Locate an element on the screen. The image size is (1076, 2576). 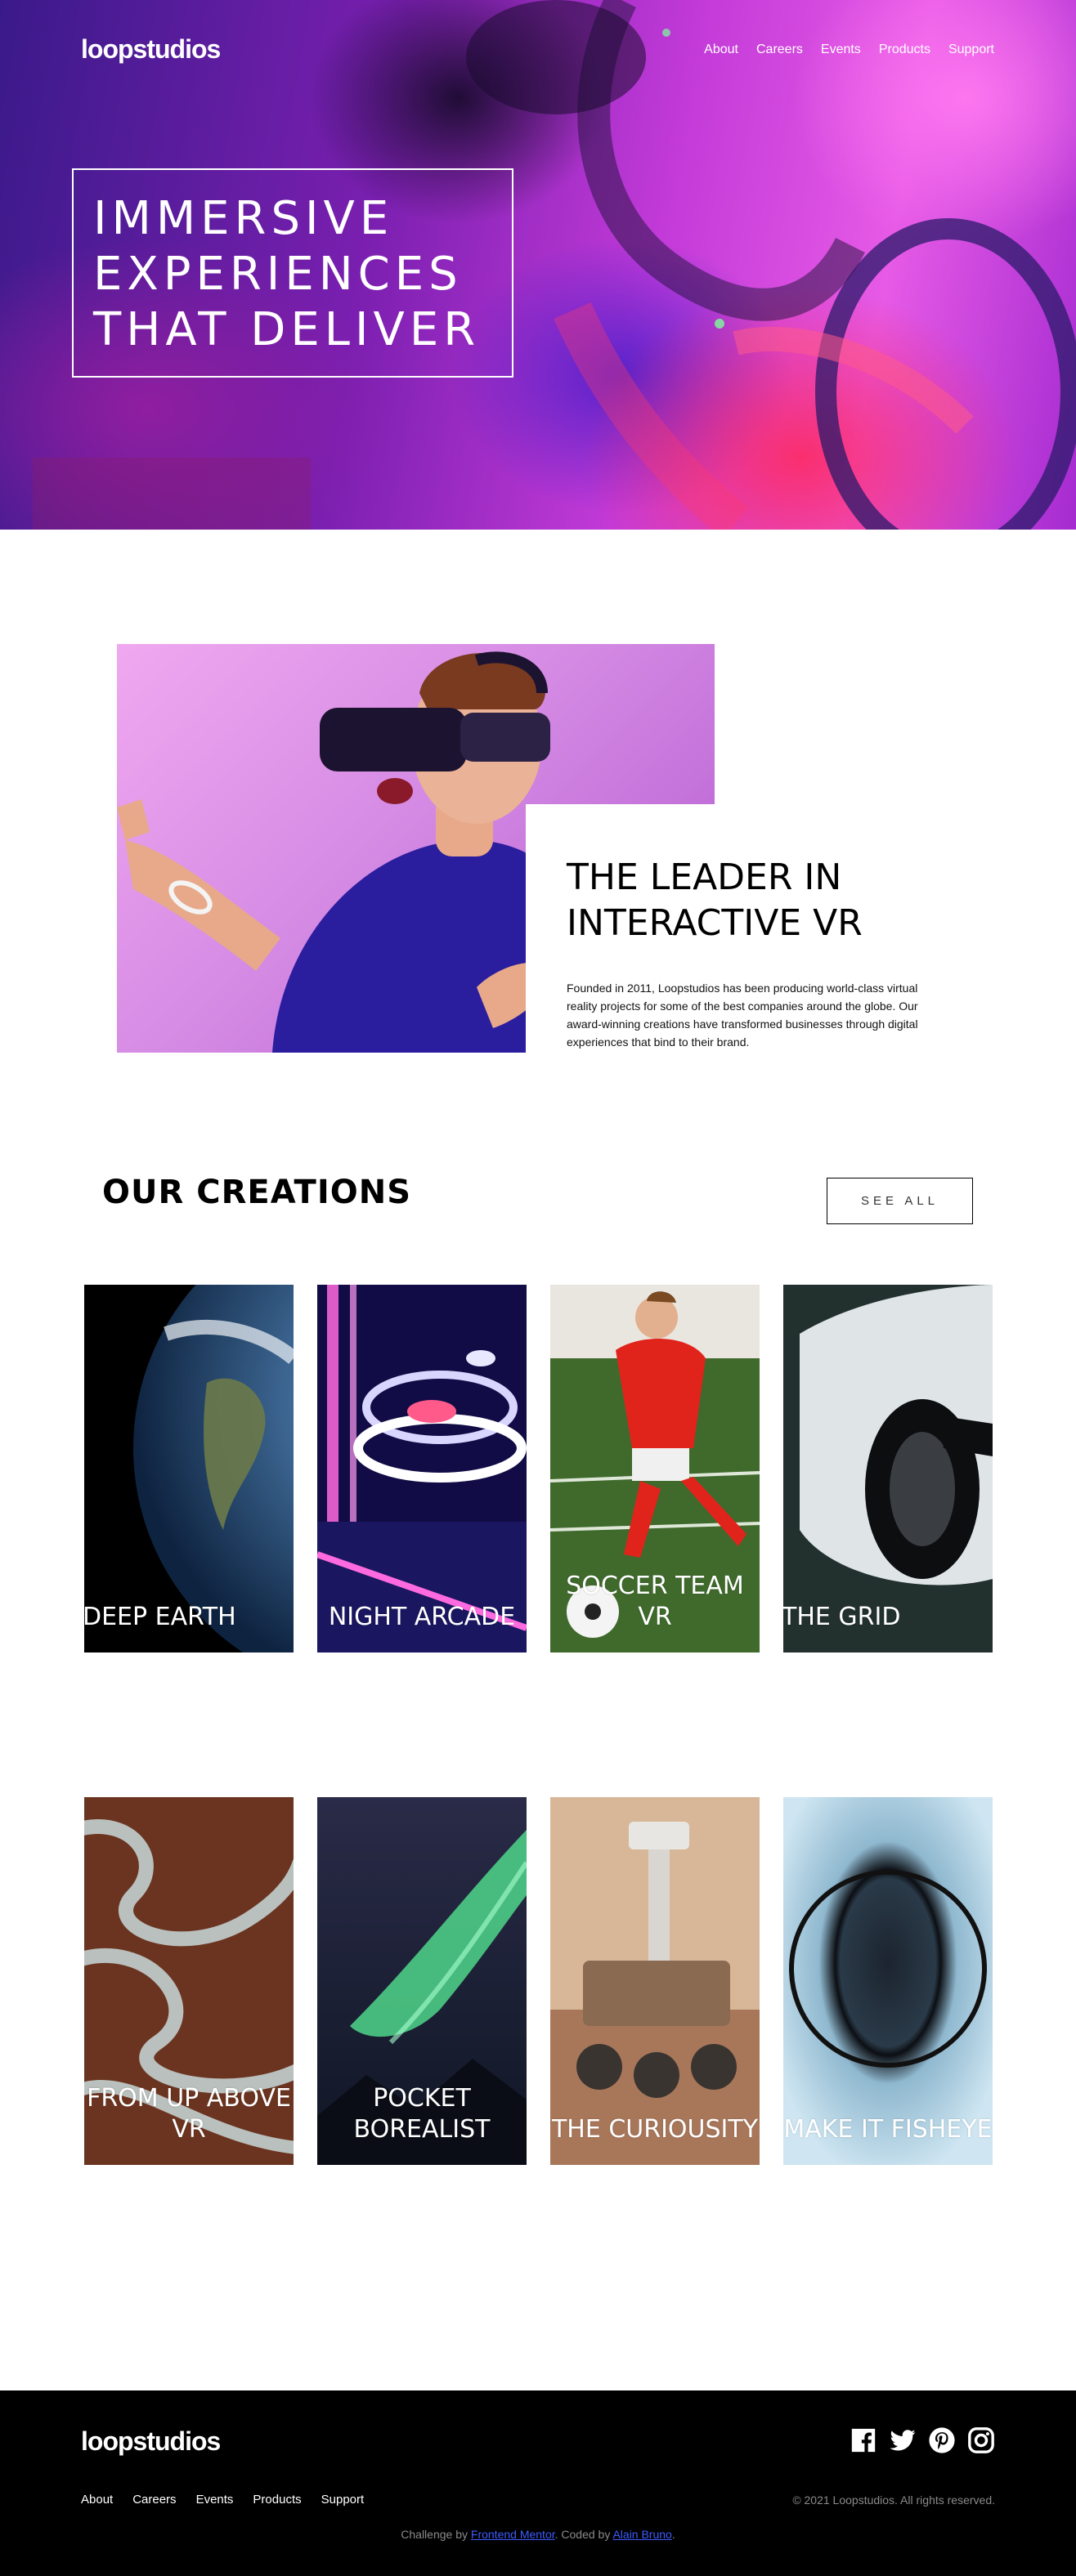
mars-rover-image is located at coordinates (655, 1981).